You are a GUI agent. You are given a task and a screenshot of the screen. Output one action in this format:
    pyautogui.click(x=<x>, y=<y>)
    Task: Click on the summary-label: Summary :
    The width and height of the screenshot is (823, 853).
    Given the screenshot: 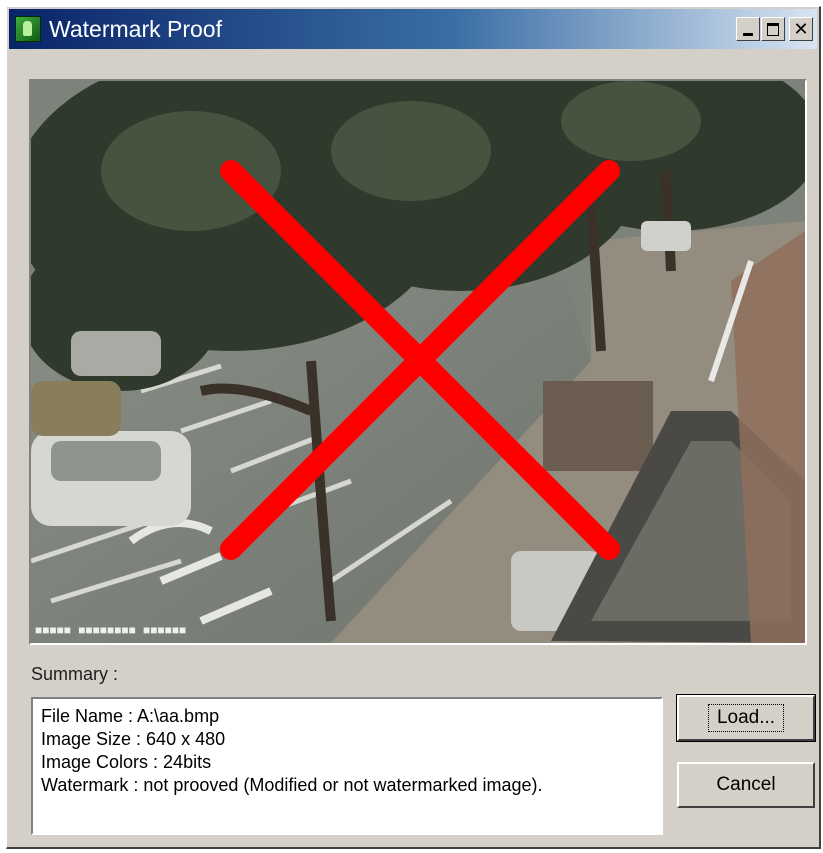 What is the action you would take?
    pyautogui.click(x=75, y=674)
    